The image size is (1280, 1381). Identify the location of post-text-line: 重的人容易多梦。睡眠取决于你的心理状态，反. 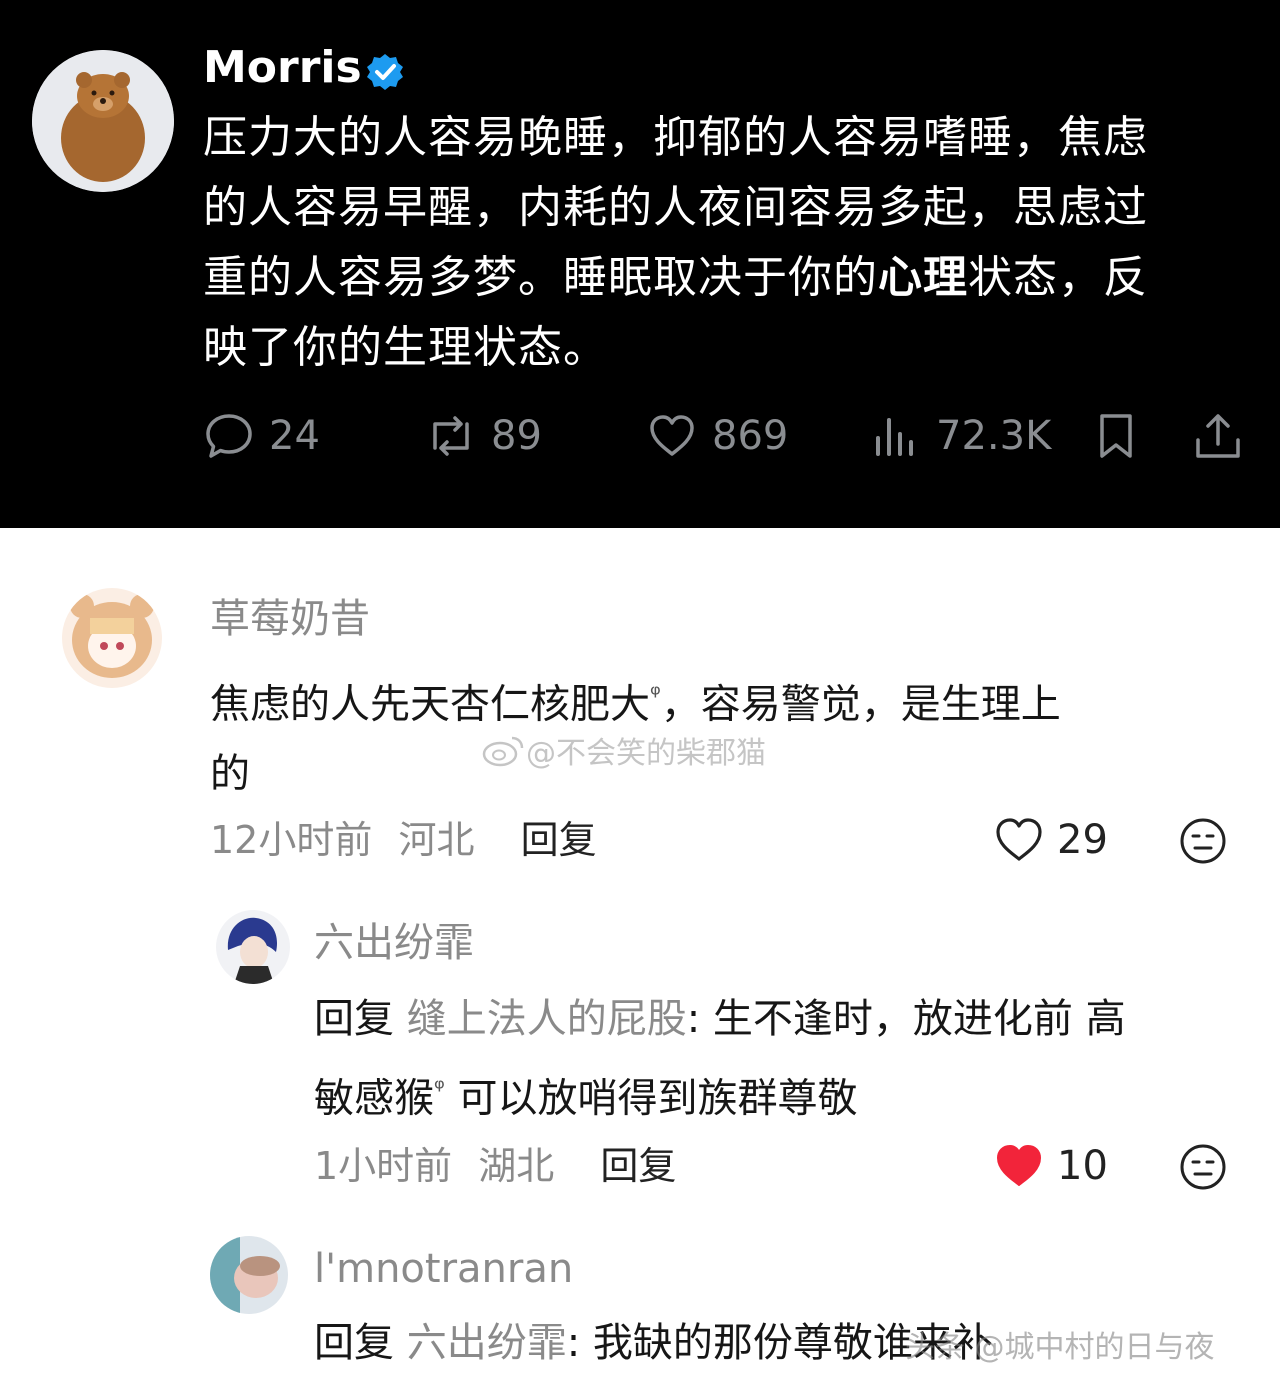
(728, 278).